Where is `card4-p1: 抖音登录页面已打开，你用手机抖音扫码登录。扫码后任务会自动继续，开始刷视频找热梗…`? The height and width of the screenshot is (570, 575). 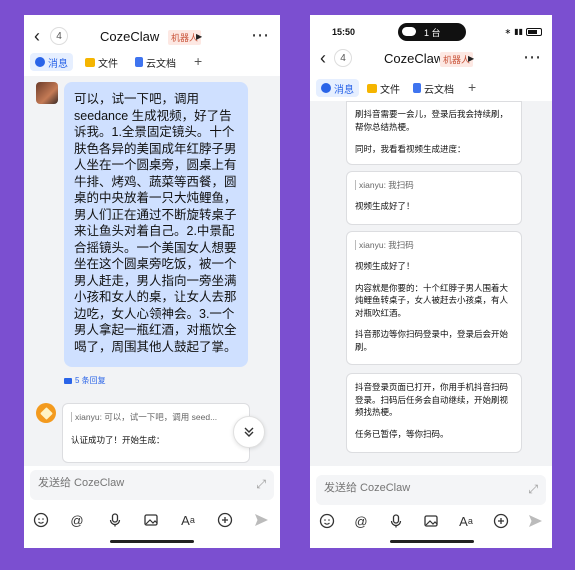 card4-p1: 抖音登录页面已打开，你用手机抖音扫码登录。扫码后任务会自动继续，开始刷视频找热梗… is located at coordinates (432, 399).